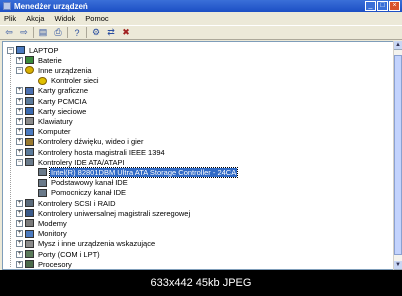  What do you see at coordinates (62, 101) in the screenshot?
I see `tree-item-label: Karty PCMCIA` at bounding box center [62, 101].